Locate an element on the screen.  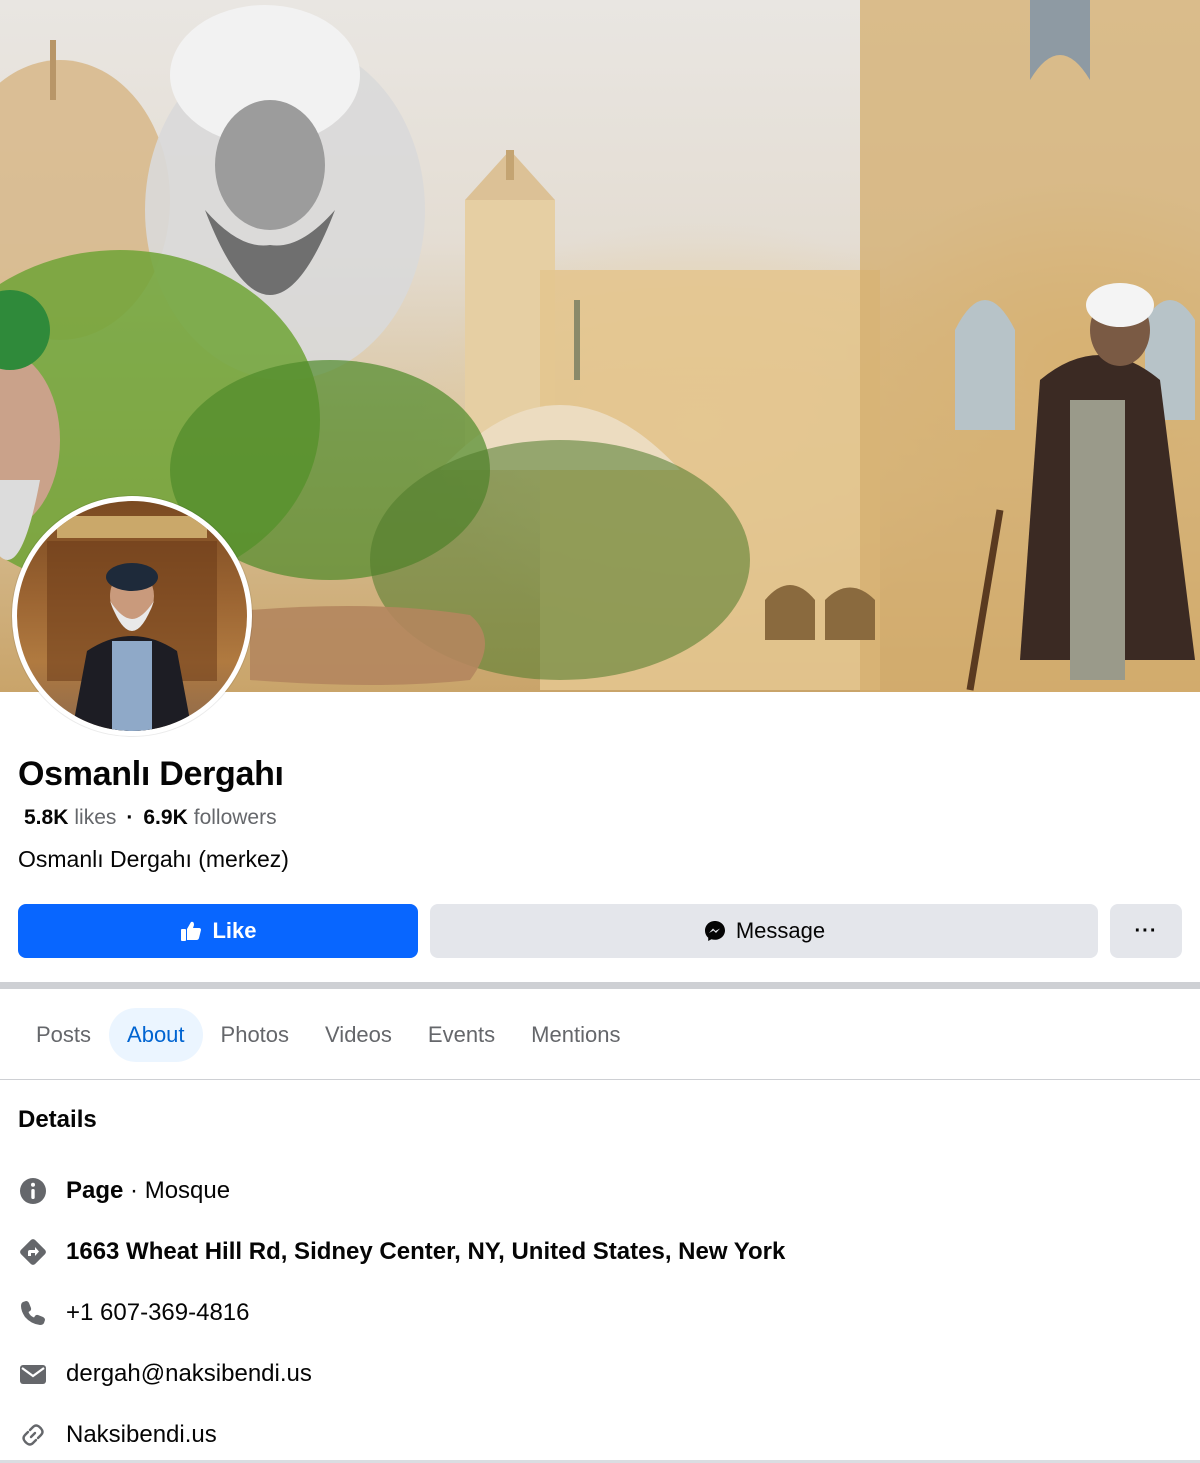
like-button: Like is located at coordinates (218, 931).